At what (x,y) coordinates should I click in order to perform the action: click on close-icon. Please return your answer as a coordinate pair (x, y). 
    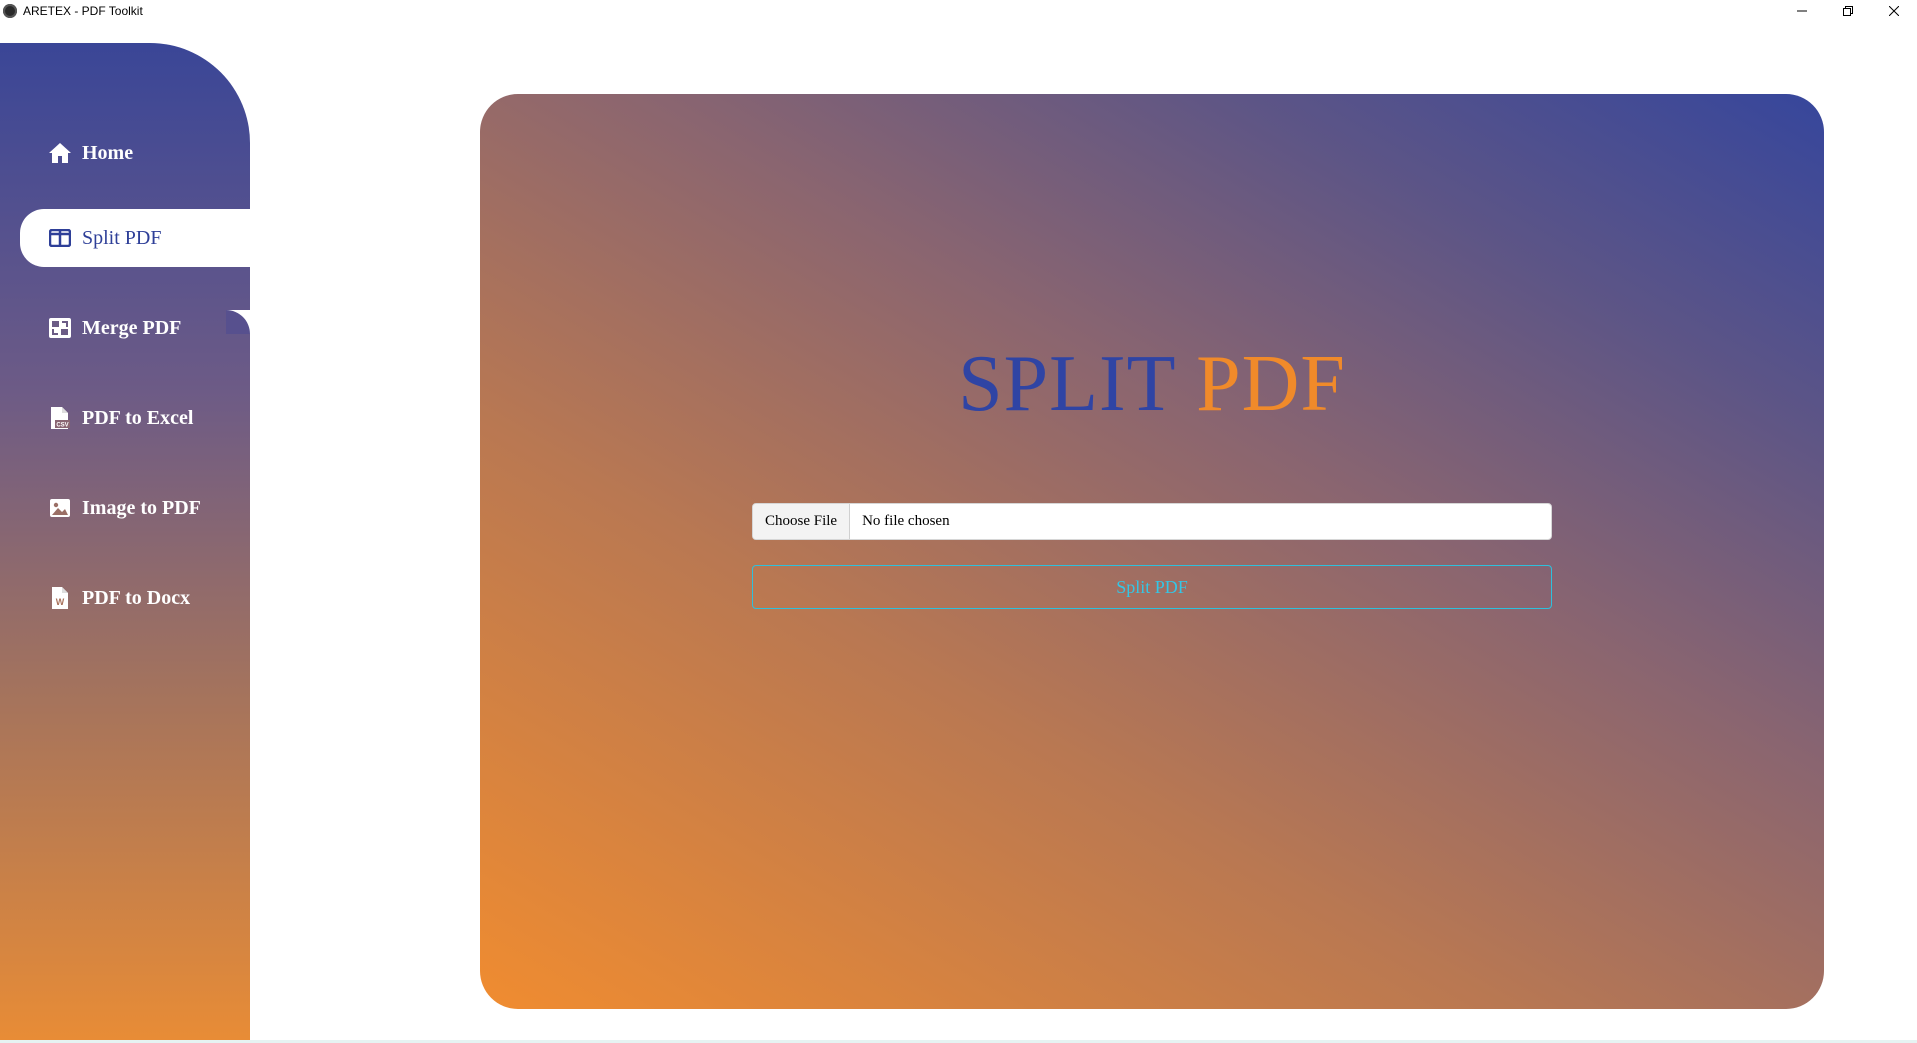
    Looking at the image, I should click on (1894, 11).